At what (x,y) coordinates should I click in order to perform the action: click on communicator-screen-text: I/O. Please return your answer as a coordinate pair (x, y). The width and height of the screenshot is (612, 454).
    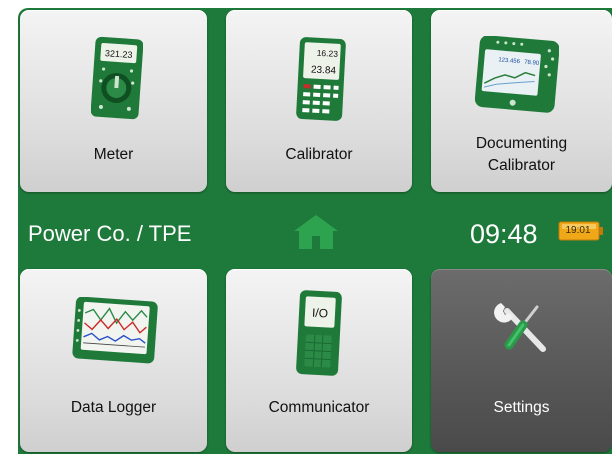
    Looking at the image, I should click on (320, 313).